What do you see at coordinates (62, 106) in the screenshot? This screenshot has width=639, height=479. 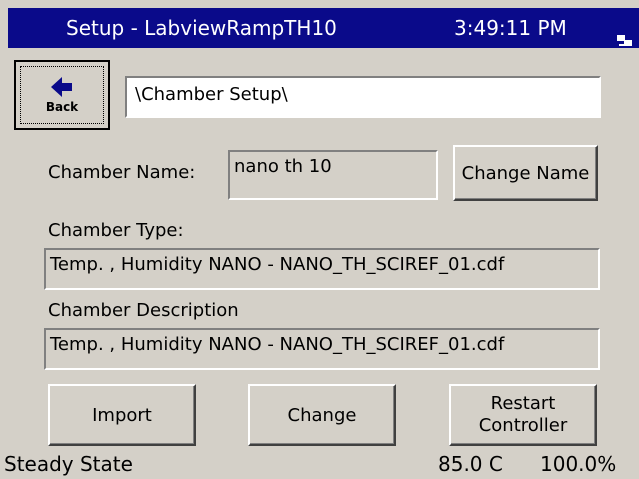 I see `back-label: Back` at bounding box center [62, 106].